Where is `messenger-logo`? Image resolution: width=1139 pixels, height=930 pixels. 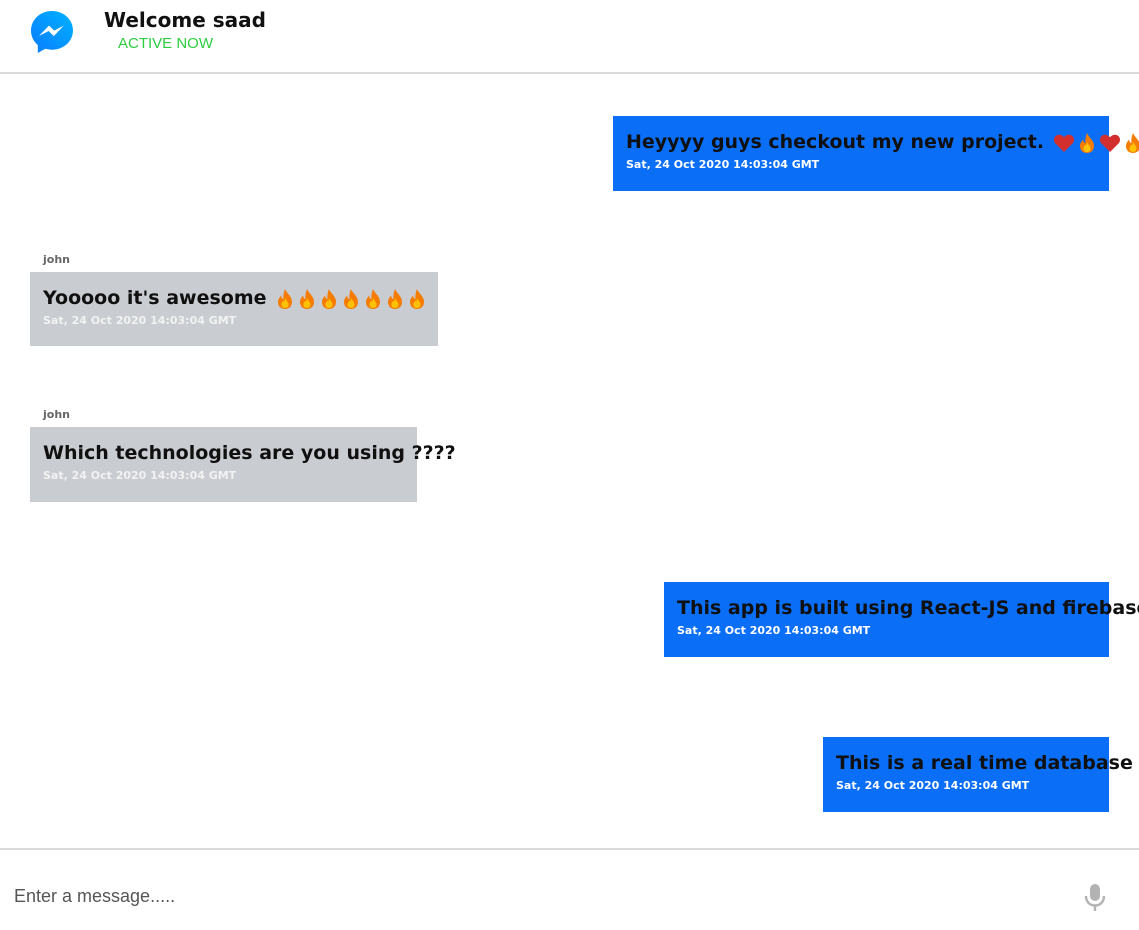
messenger-logo is located at coordinates (52, 30).